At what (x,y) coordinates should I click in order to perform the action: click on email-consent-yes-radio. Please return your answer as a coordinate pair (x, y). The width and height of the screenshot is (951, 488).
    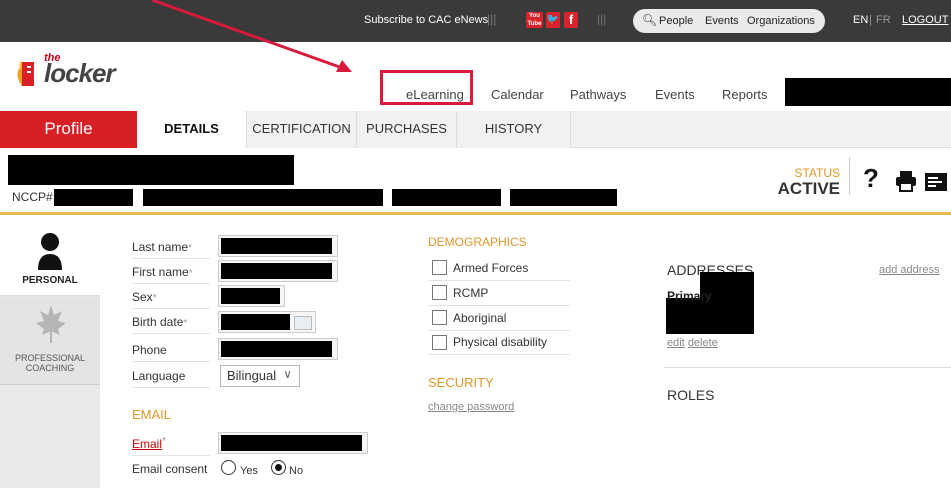
    Looking at the image, I should click on (228, 467).